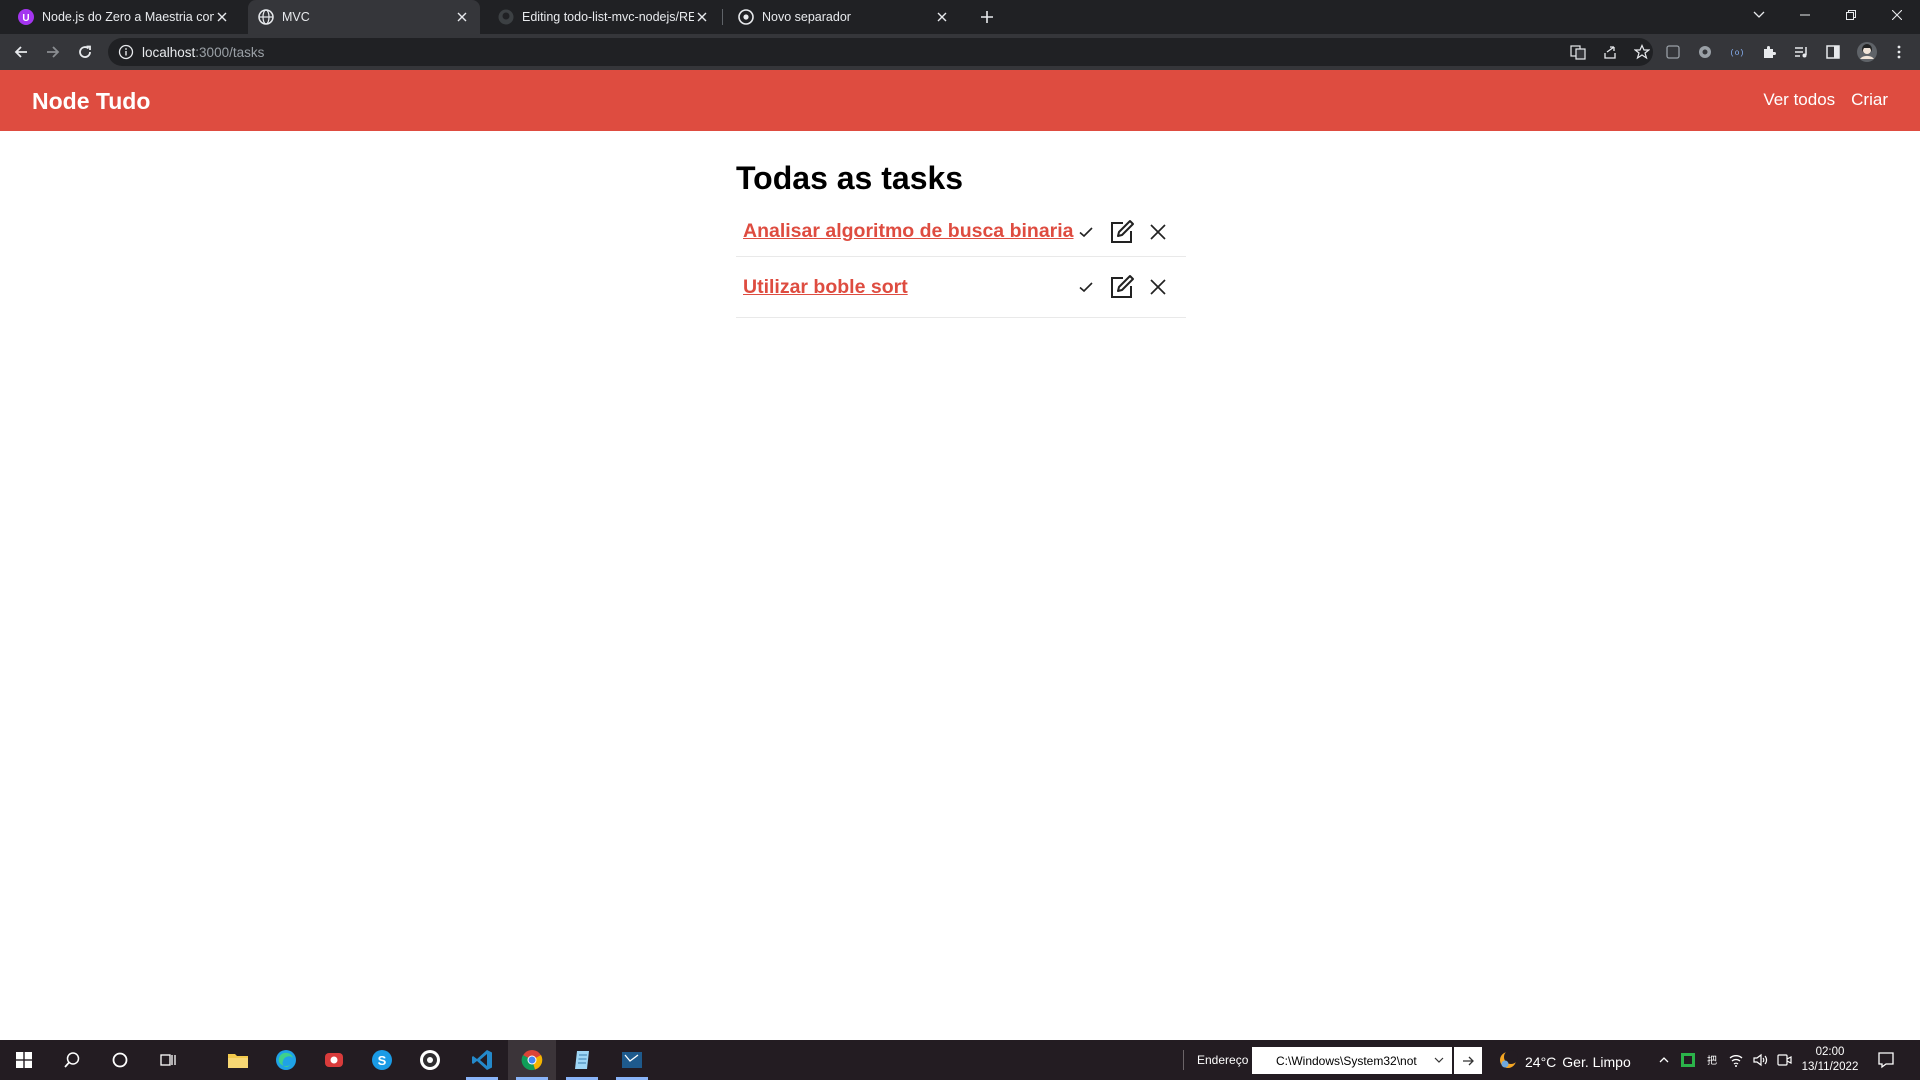  I want to click on keyboard-ime-icon: 把, so click(1712, 1060).